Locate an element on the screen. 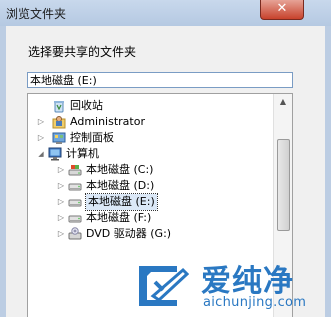 The image size is (331, 317). folder-path-field: 本地磁盘 (E:) is located at coordinates (160, 80).